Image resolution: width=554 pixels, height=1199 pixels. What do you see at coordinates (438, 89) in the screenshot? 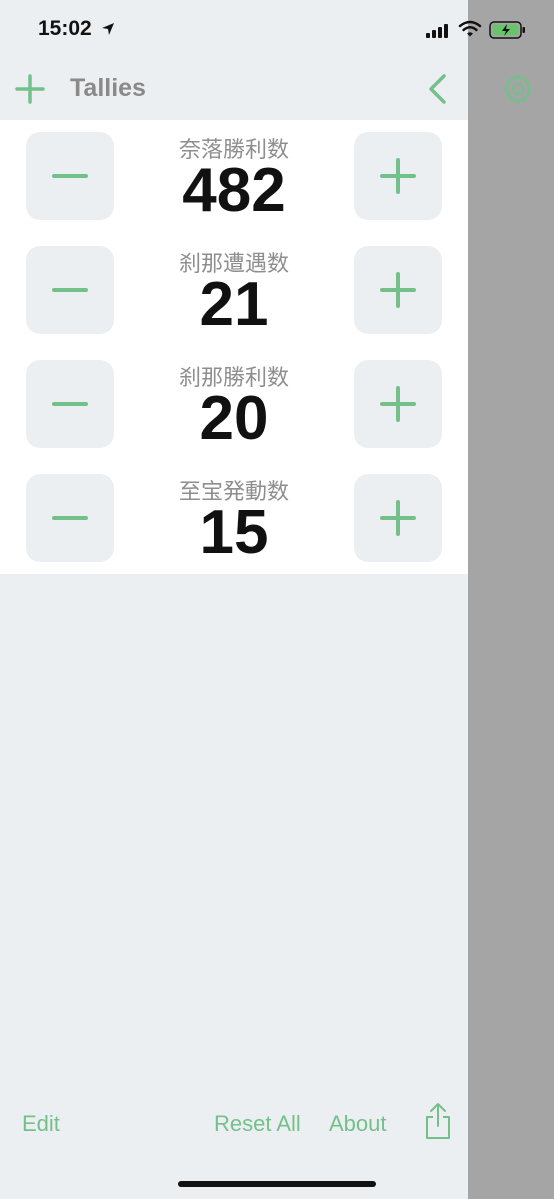
I see `chevron-left-icon` at bounding box center [438, 89].